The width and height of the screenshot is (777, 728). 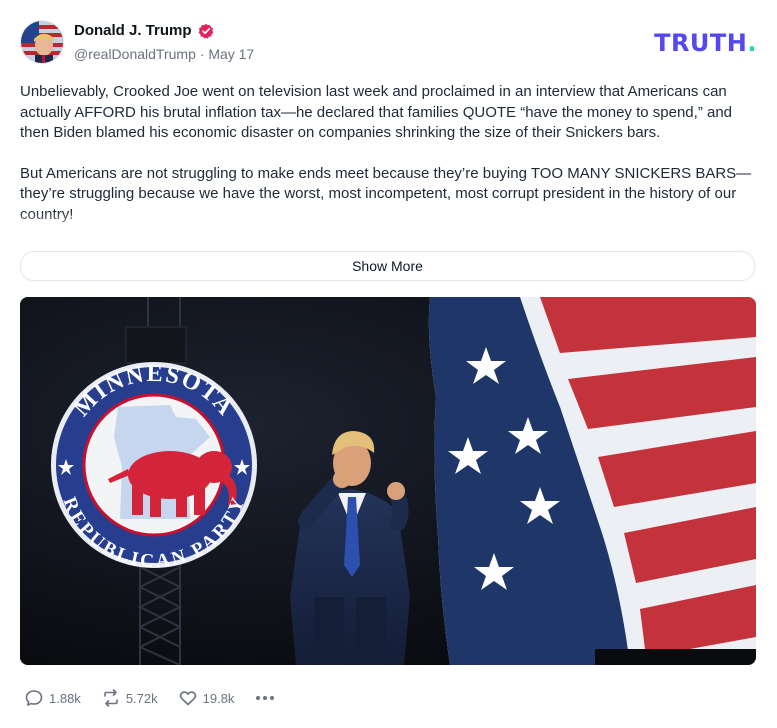 I want to click on comment-icon, so click(x=34, y=698).